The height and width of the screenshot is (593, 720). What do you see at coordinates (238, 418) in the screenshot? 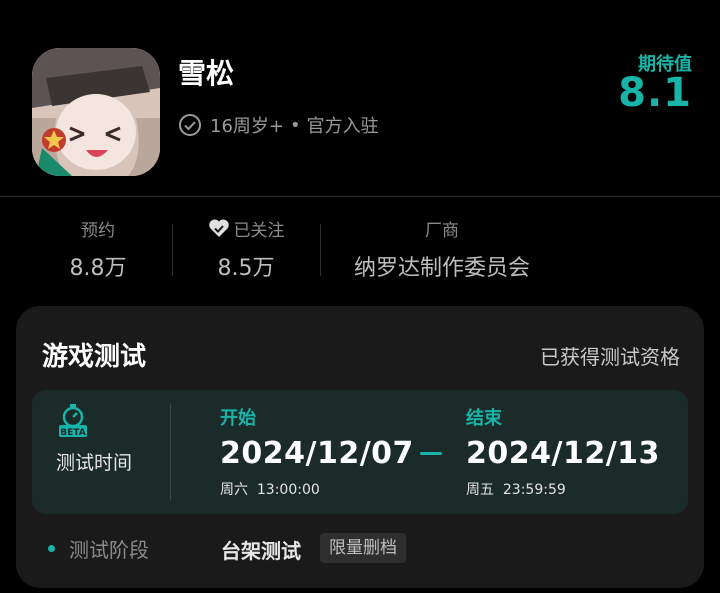
I see `start-label: 开始` at bounding box center [238, 418].